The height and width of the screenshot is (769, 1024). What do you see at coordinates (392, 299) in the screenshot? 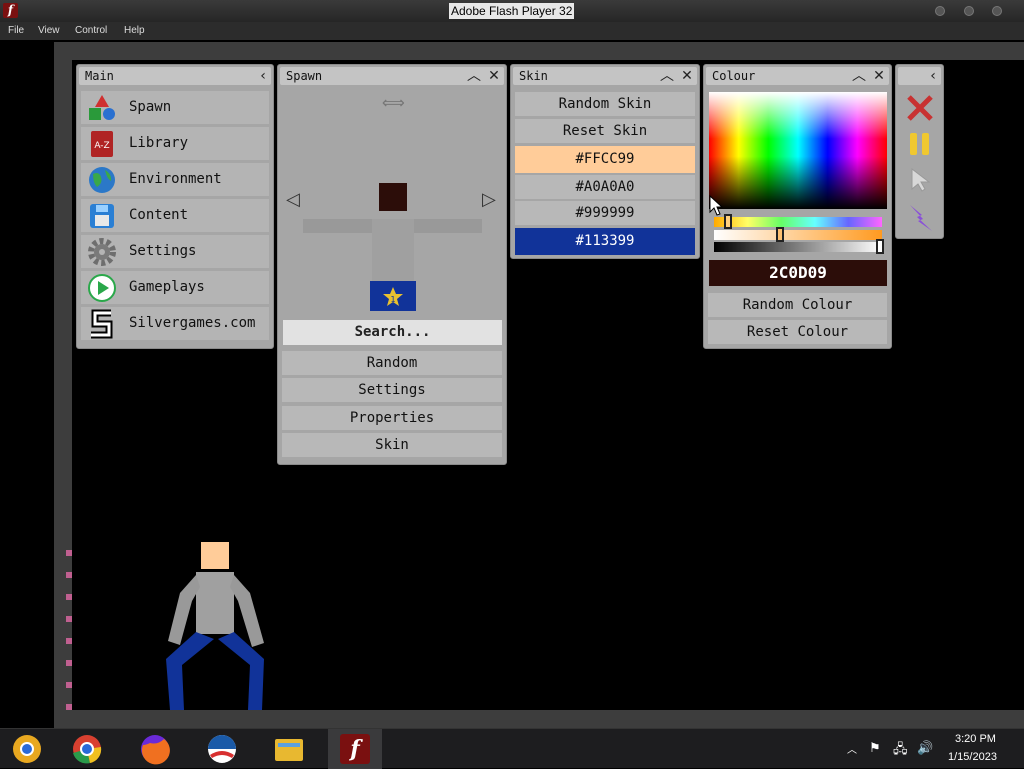
I see `character-badge-number: 1` at bounding box center [392, 299].